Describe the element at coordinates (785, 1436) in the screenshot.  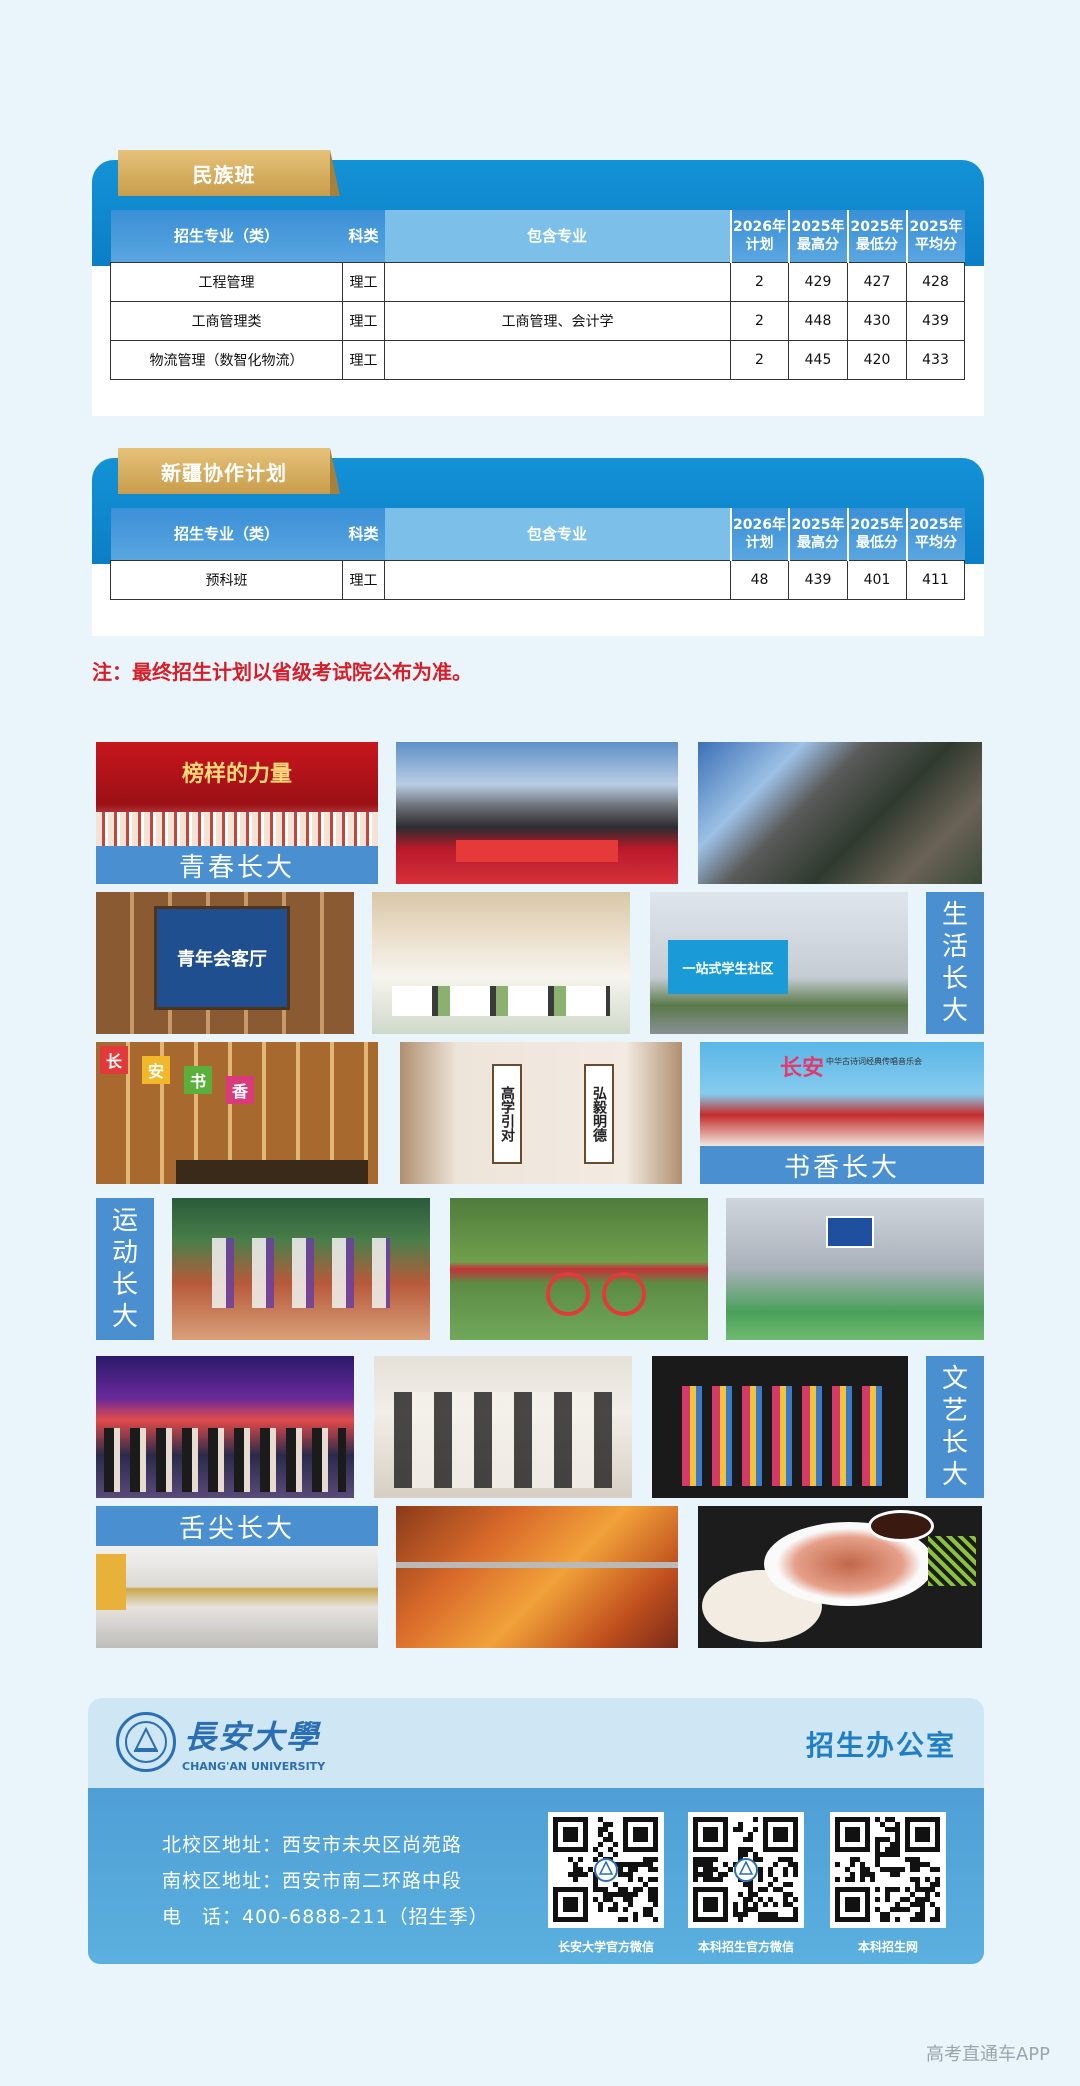
I see `dance-costumes` at that location.